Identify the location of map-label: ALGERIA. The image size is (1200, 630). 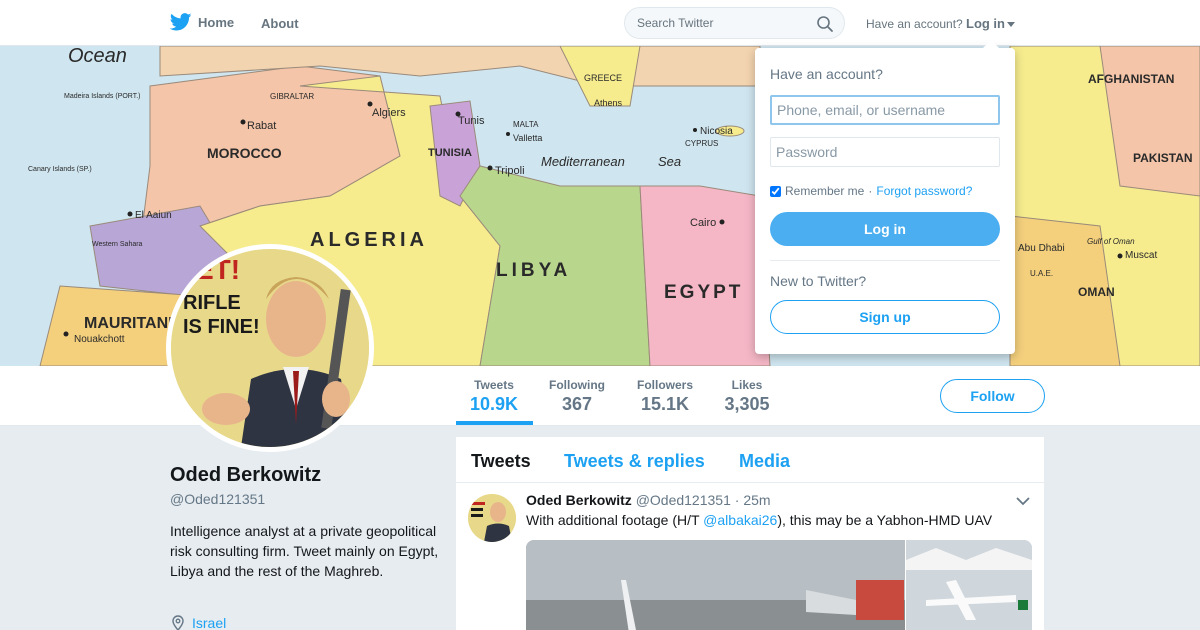
(369, 240).